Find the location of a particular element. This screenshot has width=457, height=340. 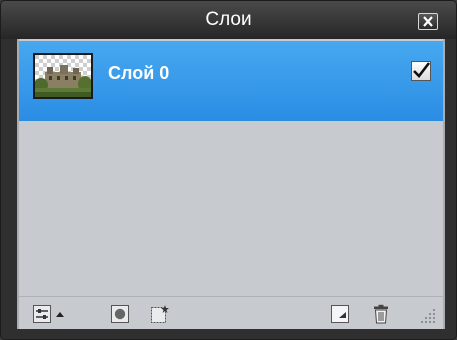

add-adjustment-layer-button is located at coordinates (160, 314).